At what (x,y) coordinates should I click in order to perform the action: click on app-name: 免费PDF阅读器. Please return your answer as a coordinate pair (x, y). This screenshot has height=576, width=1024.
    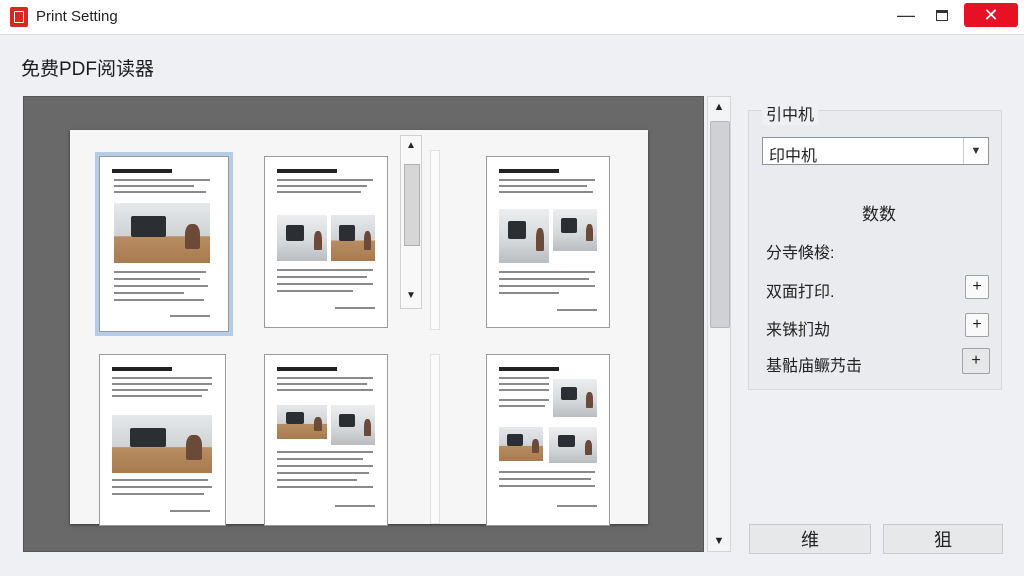
    Looking at the image, I should click on (88, 69).